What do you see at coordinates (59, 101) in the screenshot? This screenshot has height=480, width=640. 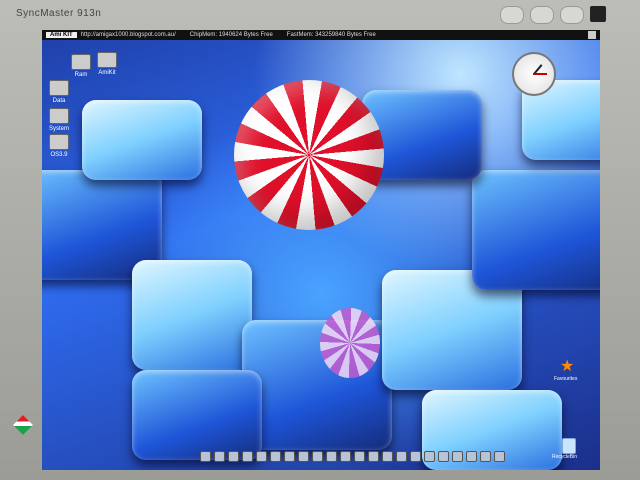 I see `desktop-icon-label: Data` at bounding box center [59, 101].